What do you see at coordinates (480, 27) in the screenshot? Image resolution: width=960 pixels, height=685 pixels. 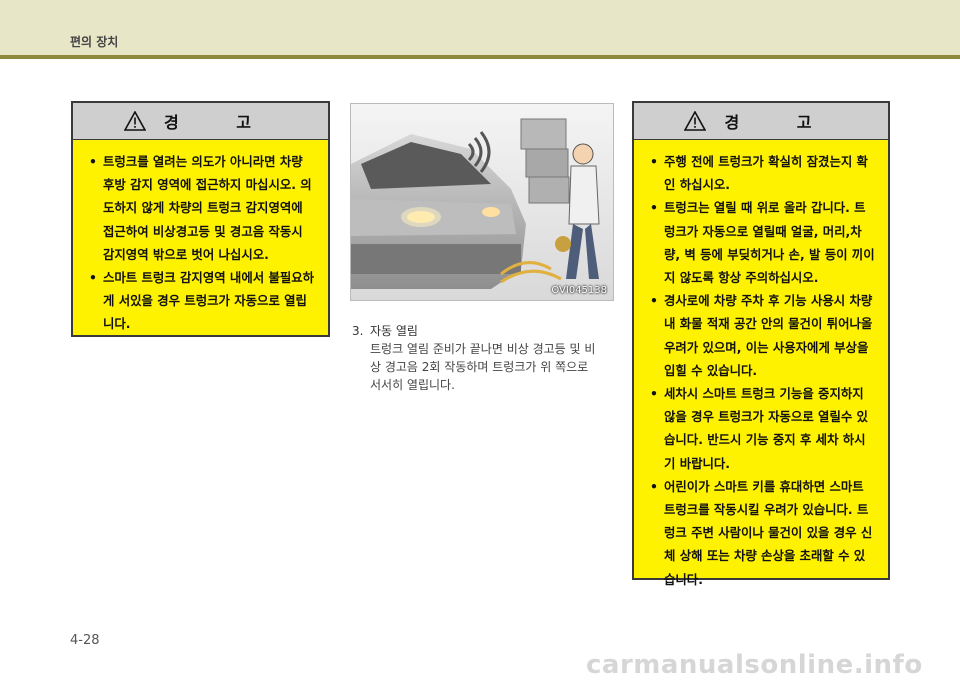 I see `header-band` at bounding box center [480, 27].